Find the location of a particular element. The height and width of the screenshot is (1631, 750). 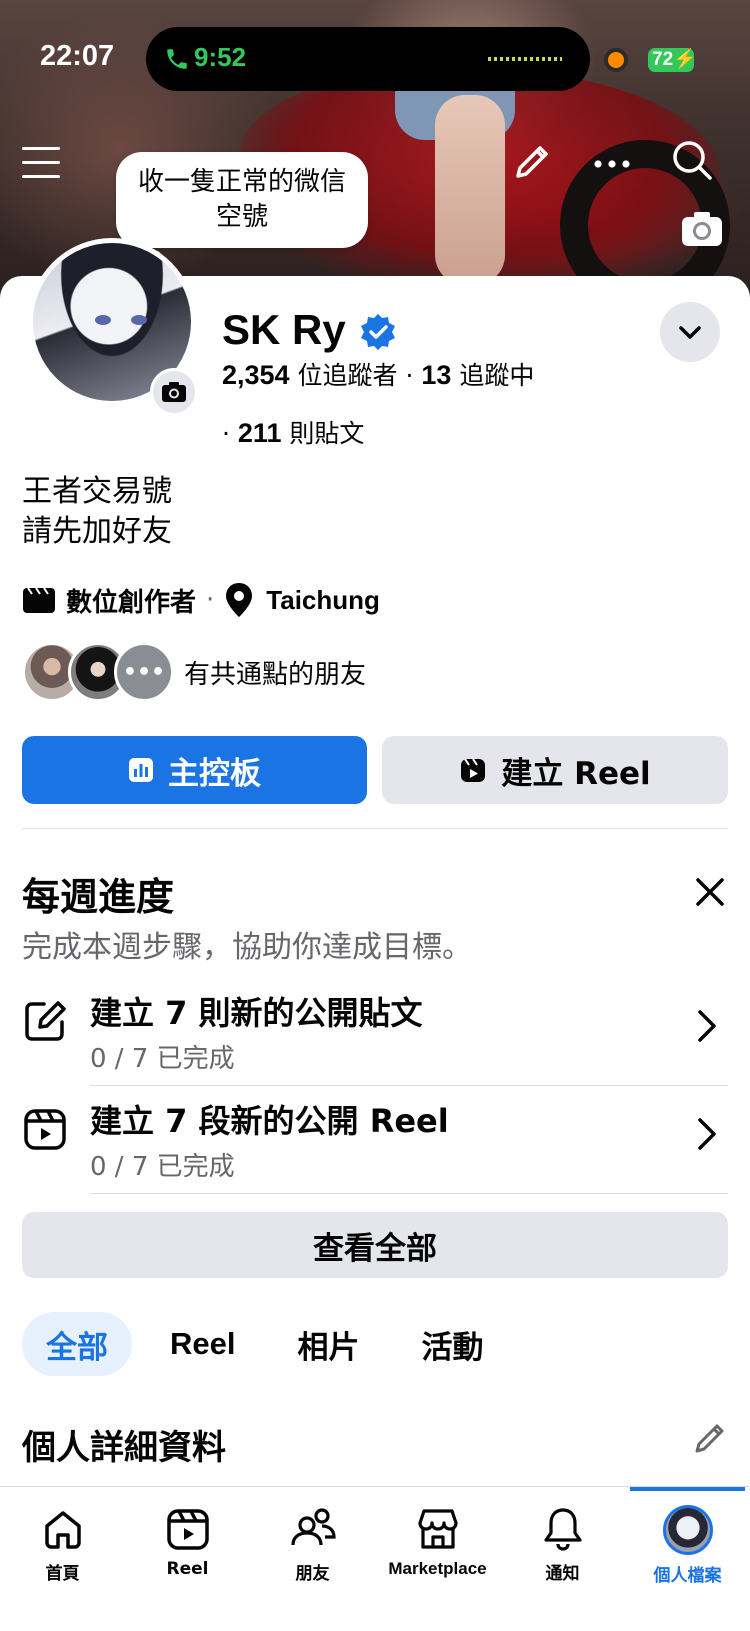

bell-icon is located at coordinates (562, 1529).